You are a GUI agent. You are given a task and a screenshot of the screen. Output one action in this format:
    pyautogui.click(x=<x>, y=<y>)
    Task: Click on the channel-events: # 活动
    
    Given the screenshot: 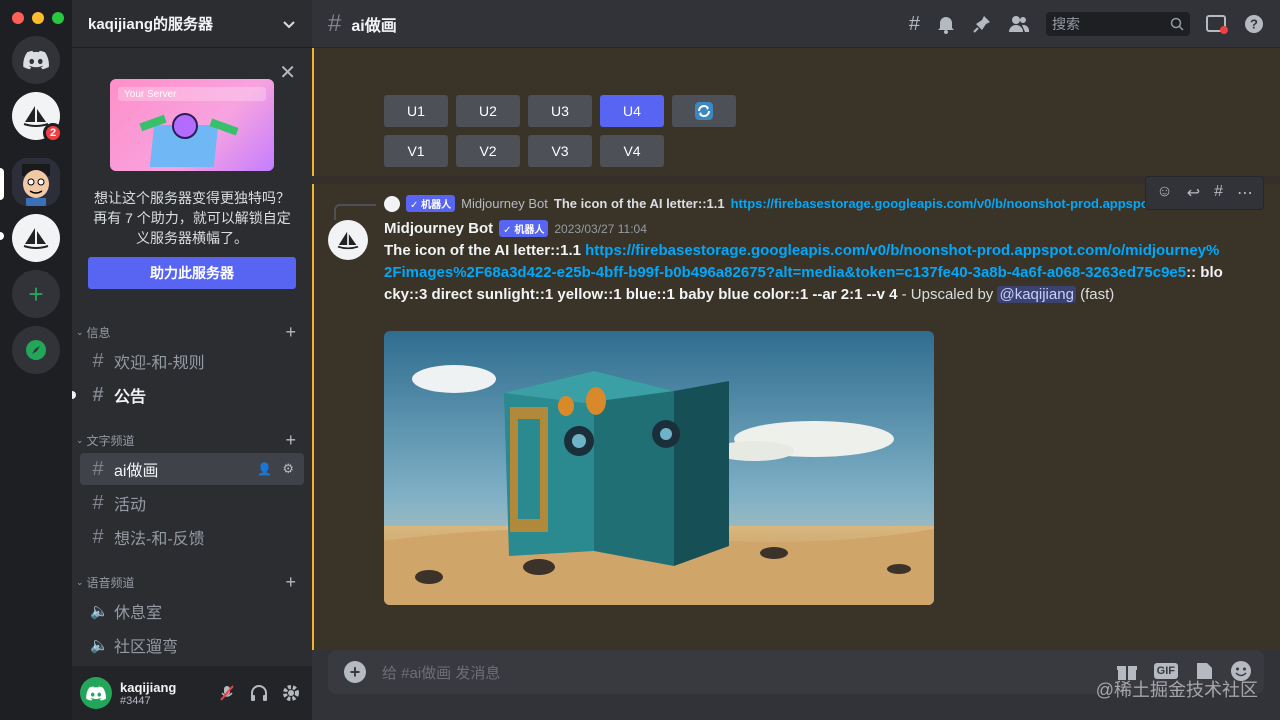 What is the action you would take?
    pyautogui.click(x=192, y=503)
    